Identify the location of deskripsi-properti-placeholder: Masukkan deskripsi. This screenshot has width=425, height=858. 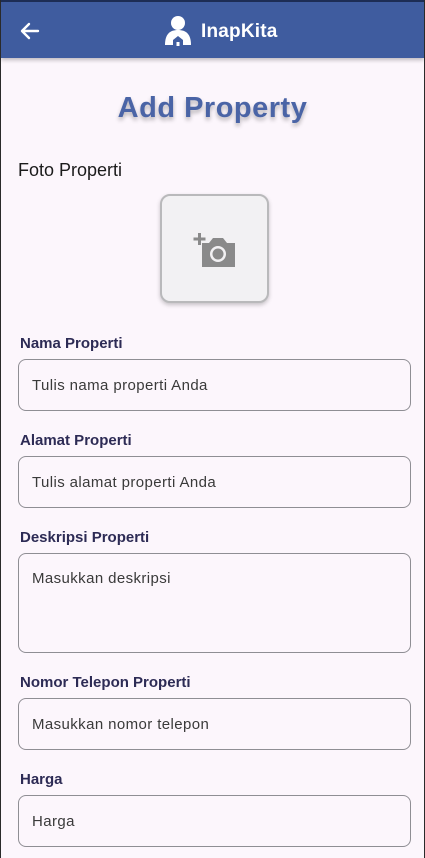
(101, 578).